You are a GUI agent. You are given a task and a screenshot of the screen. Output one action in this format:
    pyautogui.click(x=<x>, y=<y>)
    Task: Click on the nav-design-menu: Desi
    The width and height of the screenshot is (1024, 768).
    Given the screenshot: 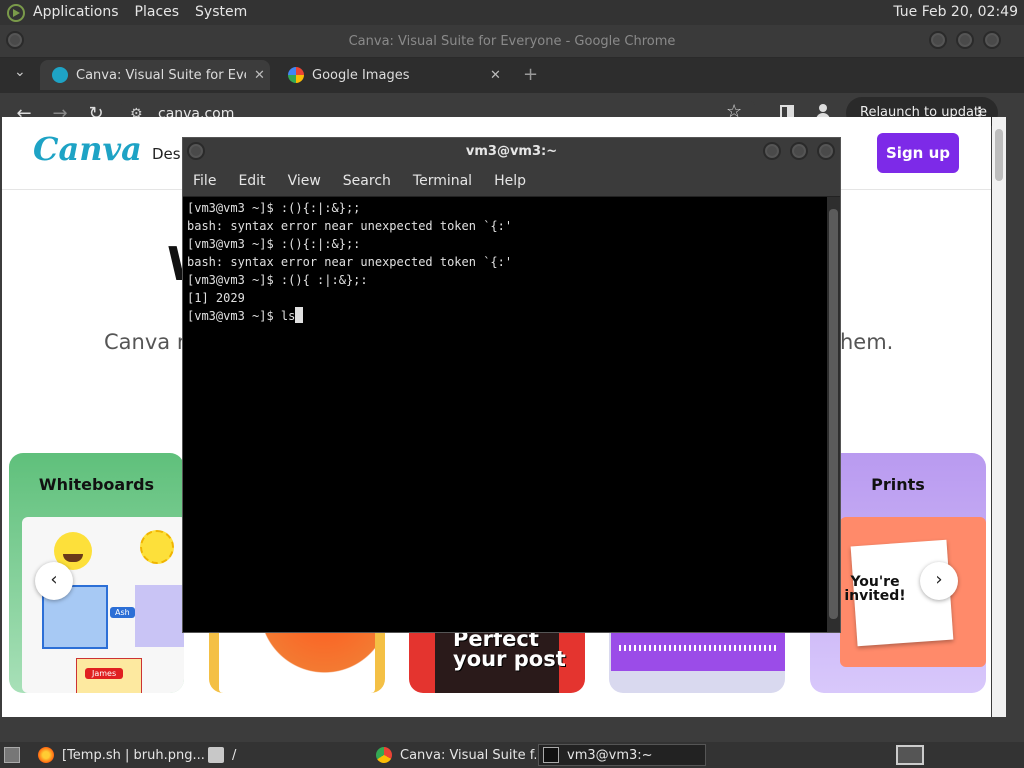 What is the action you would take?
    pyautogui.click(x=168, y=154)
    